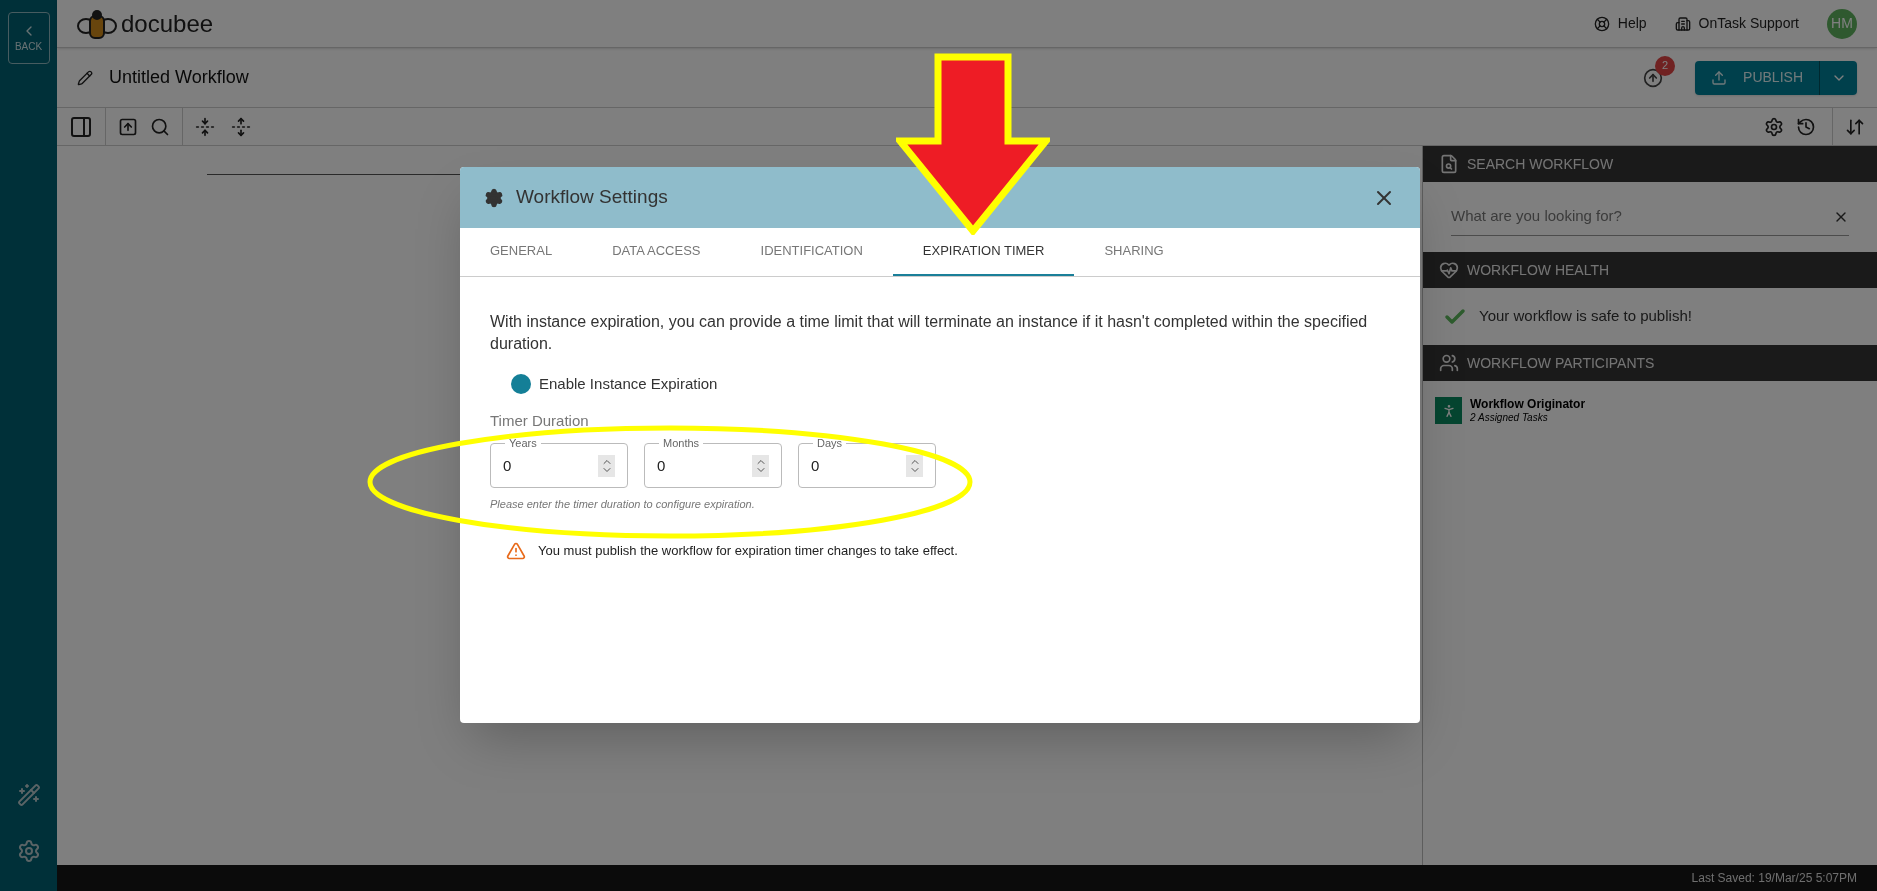  Describe the element at coordinates (1806, 126) in the screenshot. I see `history-icon` at that location.